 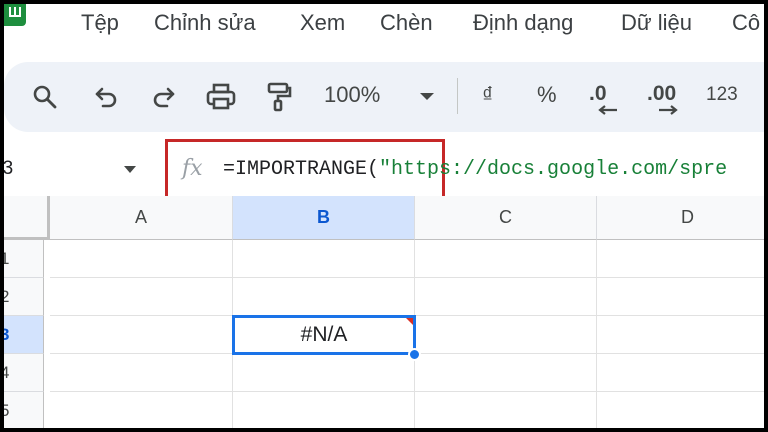 I want to click on zoom-select: 100%, so click(x=352, y=95).